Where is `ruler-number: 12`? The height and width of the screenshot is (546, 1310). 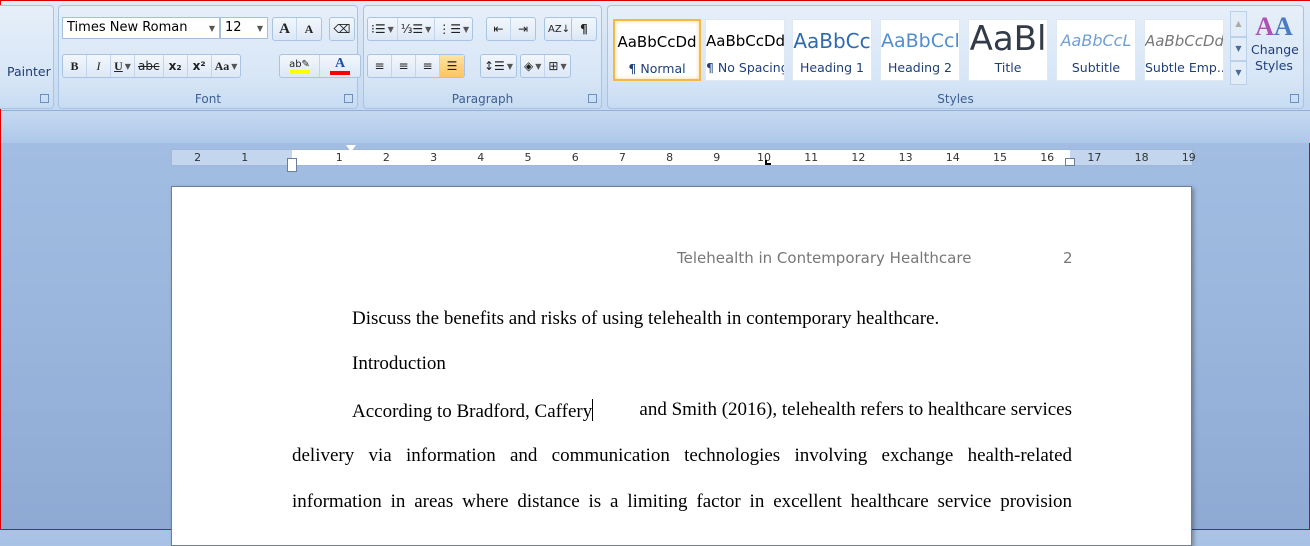 ruler-number: 12 is located at coordinates (858, 157).